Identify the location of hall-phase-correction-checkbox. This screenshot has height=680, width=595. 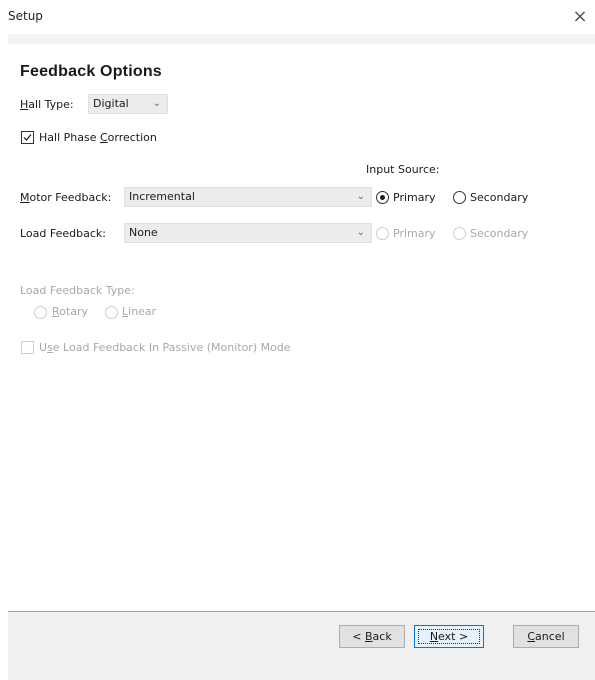
(27, 137).